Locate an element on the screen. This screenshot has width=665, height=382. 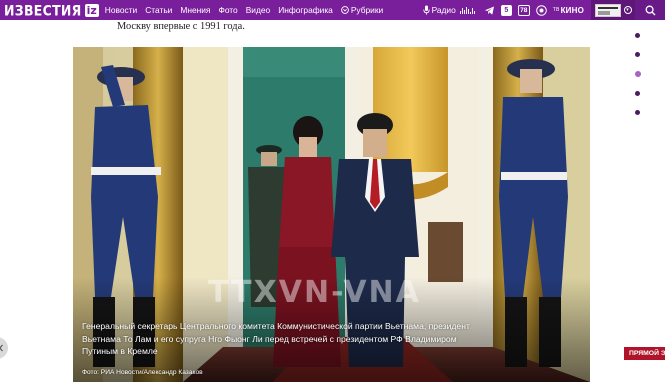
izvestia-logo: ИЗВЕСТИЯ iz is located at coordinates (49, 10).